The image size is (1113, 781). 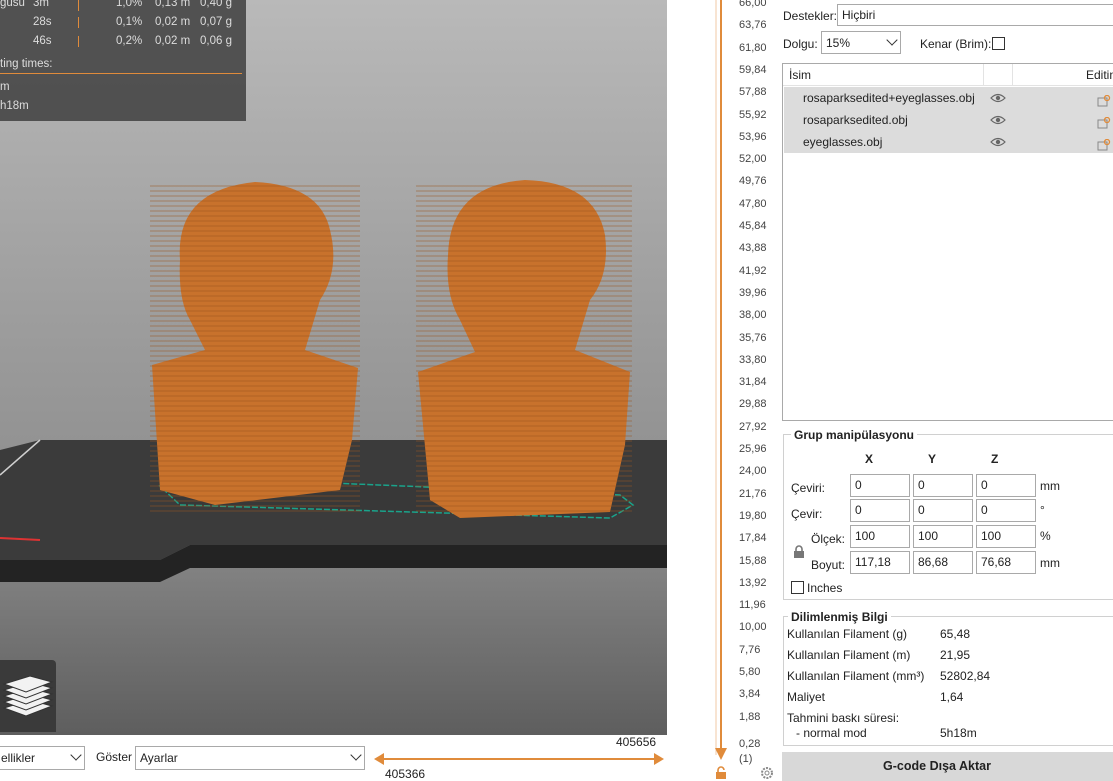 I want to click on eye-icon, so click(x=998, y=145).